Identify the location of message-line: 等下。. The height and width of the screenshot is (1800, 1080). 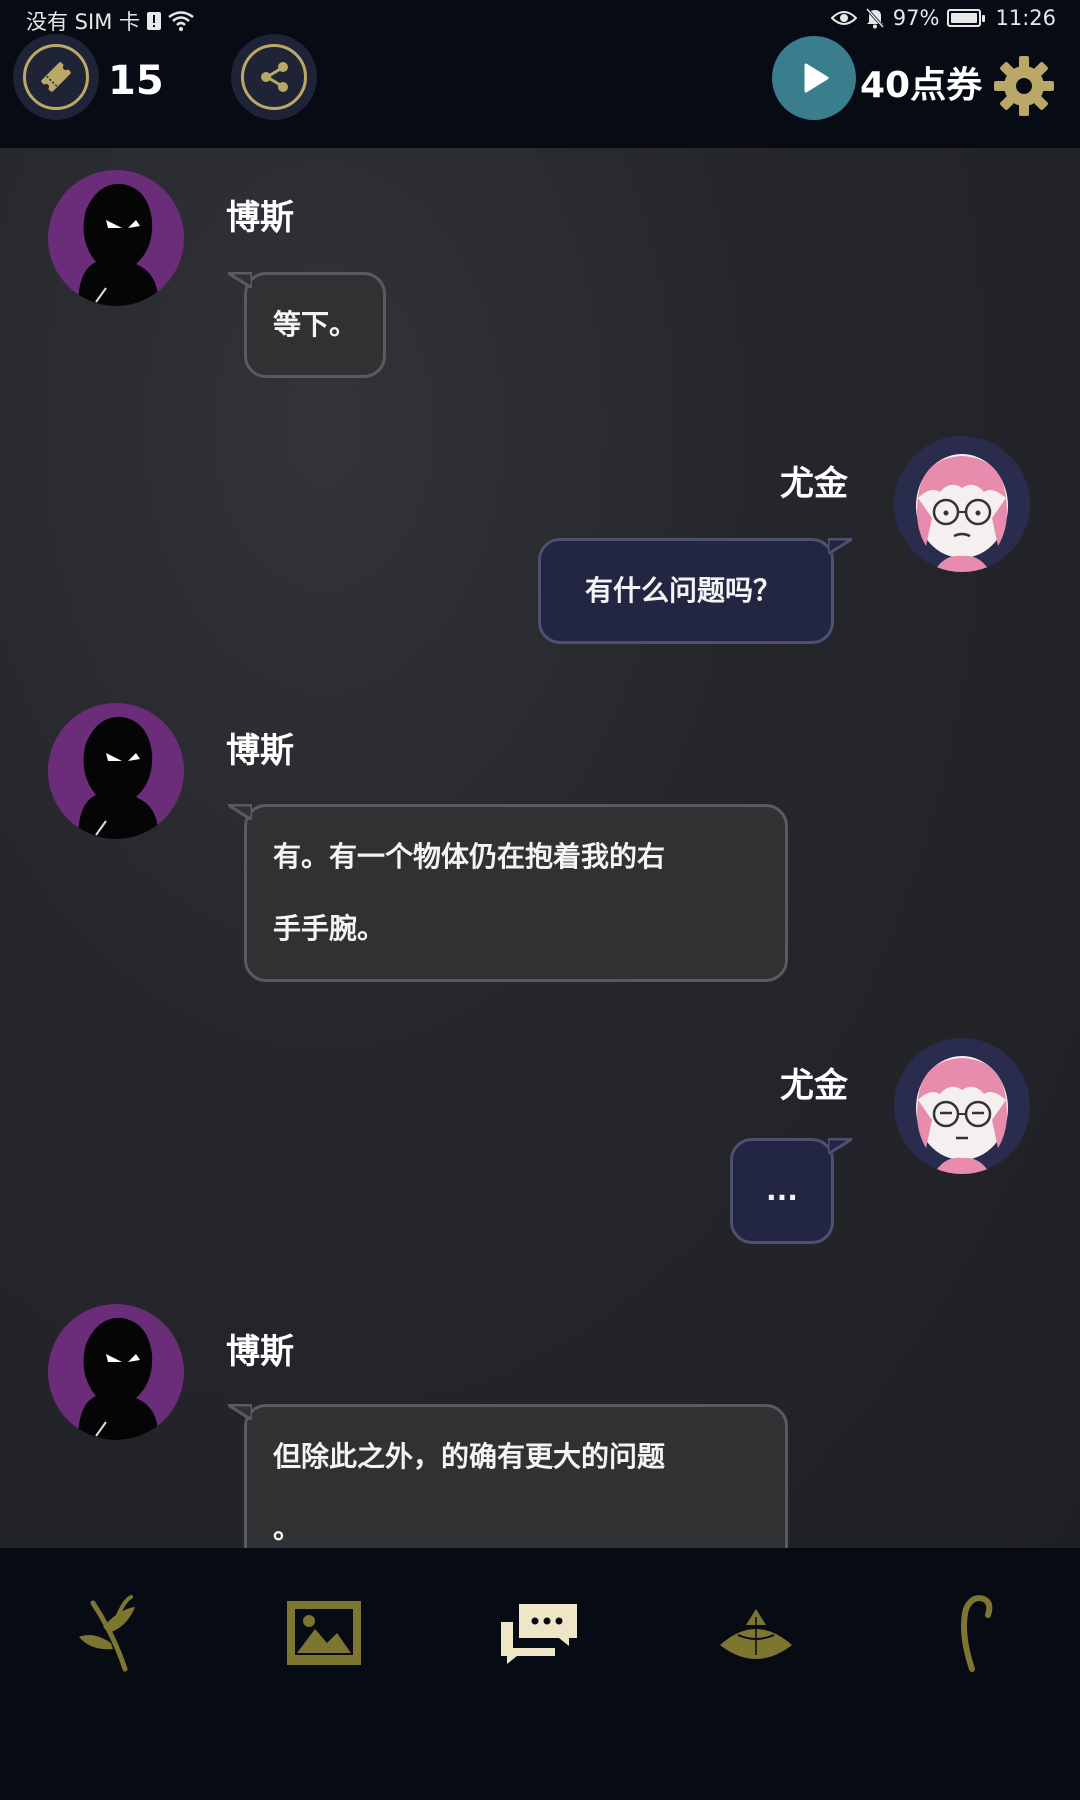
(315, 324).